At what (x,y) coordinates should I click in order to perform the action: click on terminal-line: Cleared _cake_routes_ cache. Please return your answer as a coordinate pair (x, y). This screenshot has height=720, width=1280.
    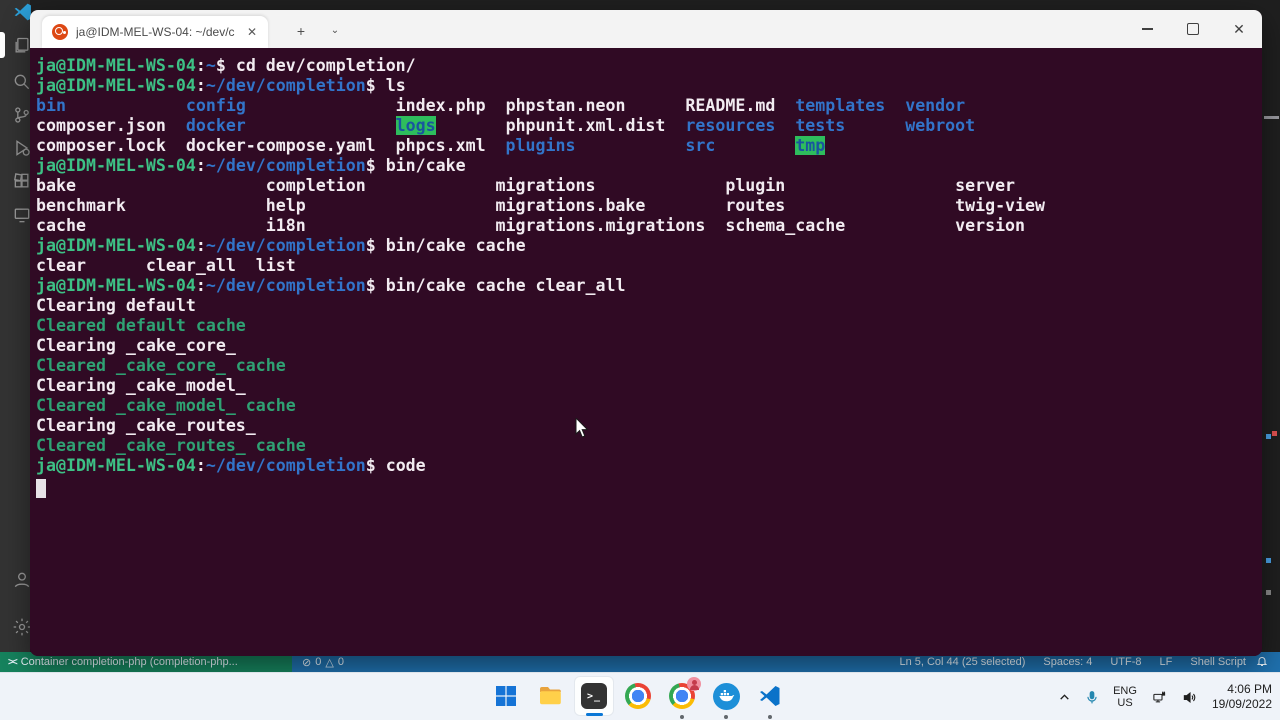
    Looking at the image, I should click on (649, 446).